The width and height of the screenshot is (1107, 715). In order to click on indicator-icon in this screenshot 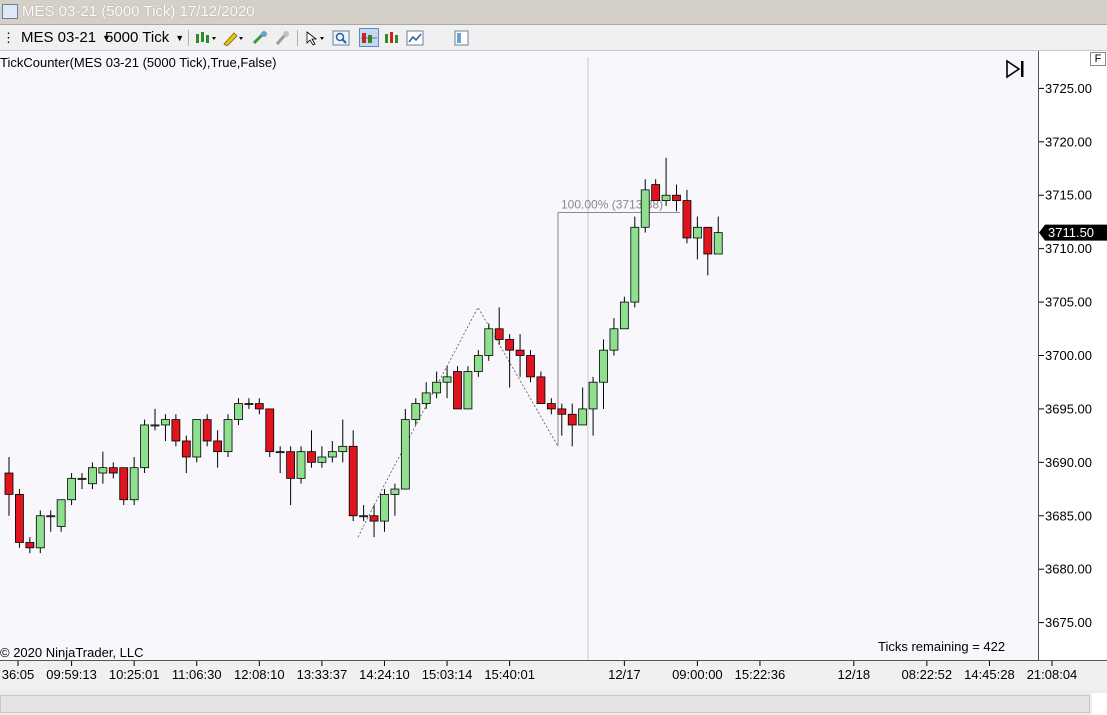, I will do `click(391, 37)`.